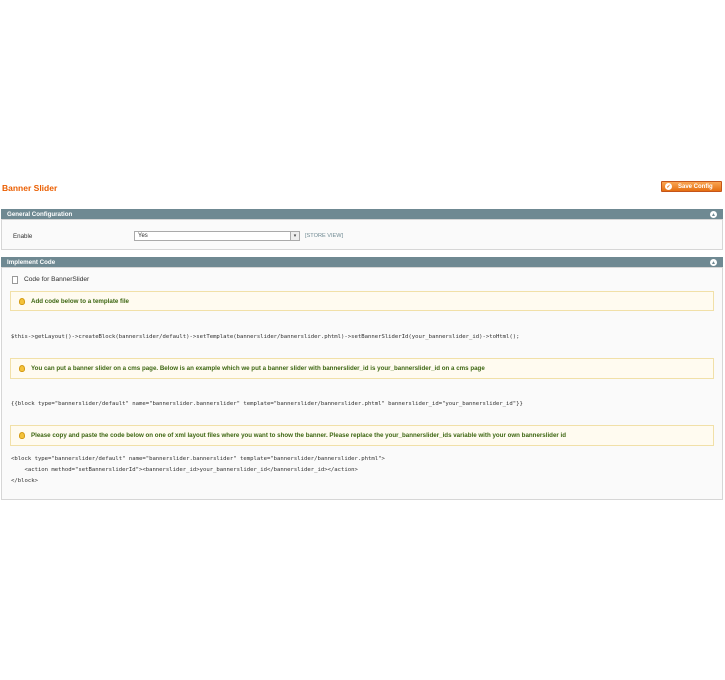 Image resolution: width=725 pixels, height=680 pixels. Describe the element at coordinates (143, 236) in the screenshot. I see `enable-select-value: Yes` at that location.